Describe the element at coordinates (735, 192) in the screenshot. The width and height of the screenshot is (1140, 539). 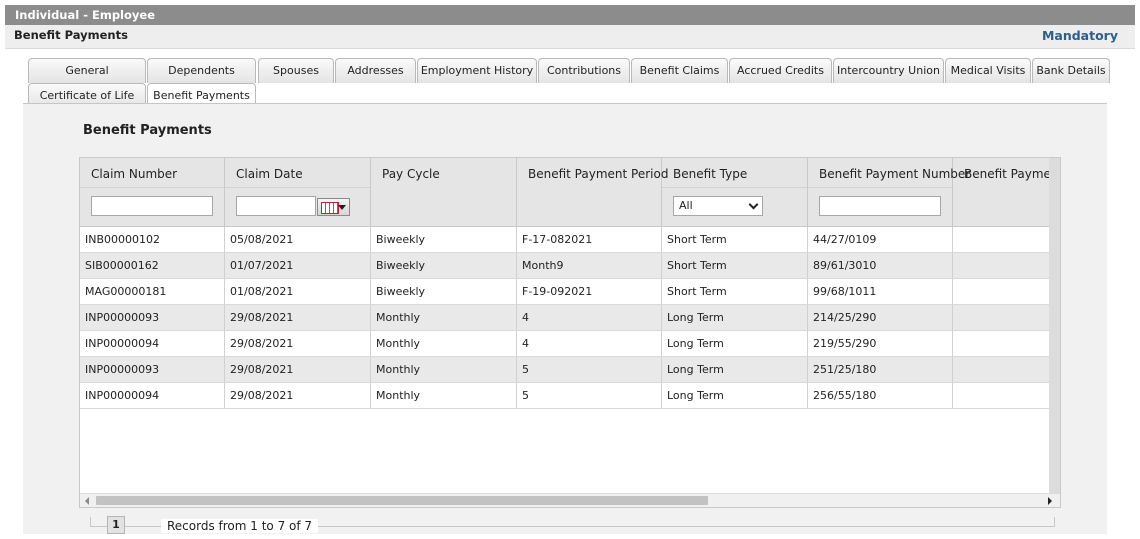
I see `column-benefit-type: Benefit Type All` at that location.